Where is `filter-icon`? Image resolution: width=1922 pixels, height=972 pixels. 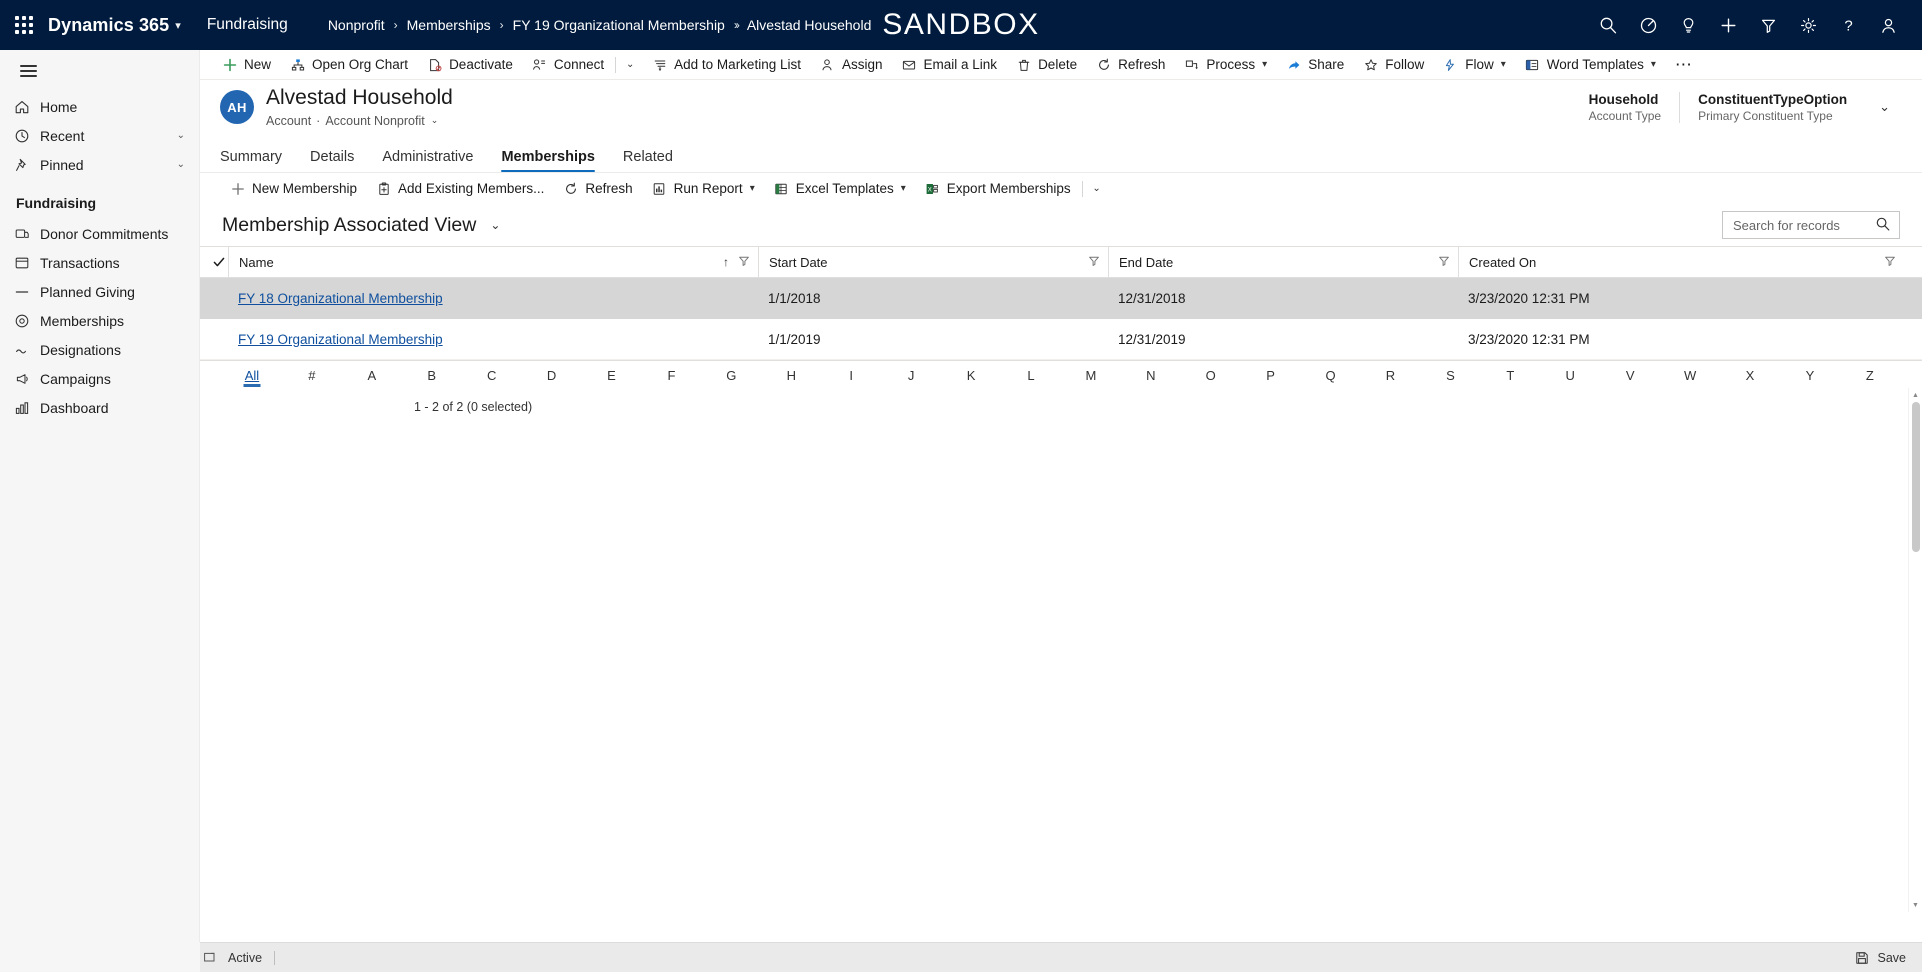 filter-icon is located at coordinates (1768, 25).